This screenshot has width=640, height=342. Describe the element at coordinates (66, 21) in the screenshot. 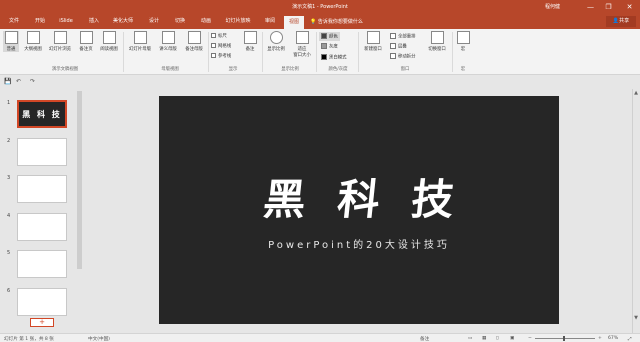

I see `tab-islide: iSlide` at that location.